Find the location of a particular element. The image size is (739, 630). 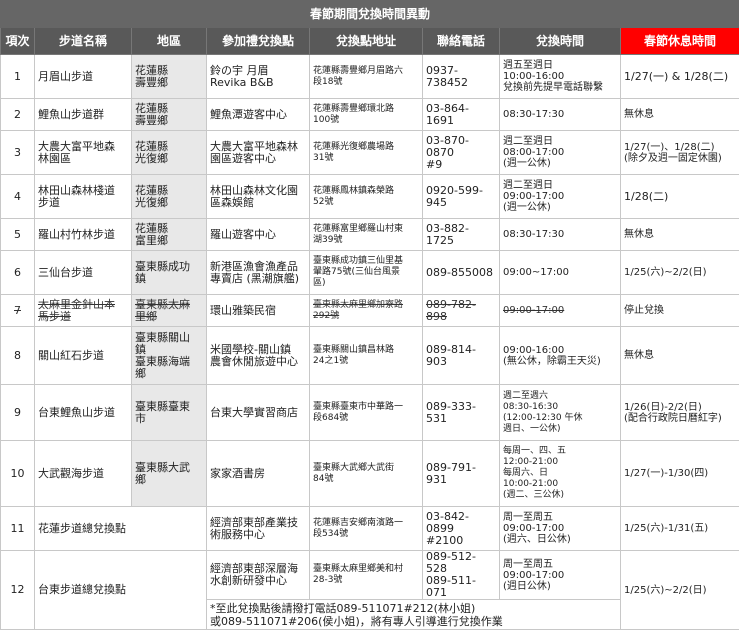

row-holiday: 1/25(六)-1/31(五) is located at coordinates (680, 529).